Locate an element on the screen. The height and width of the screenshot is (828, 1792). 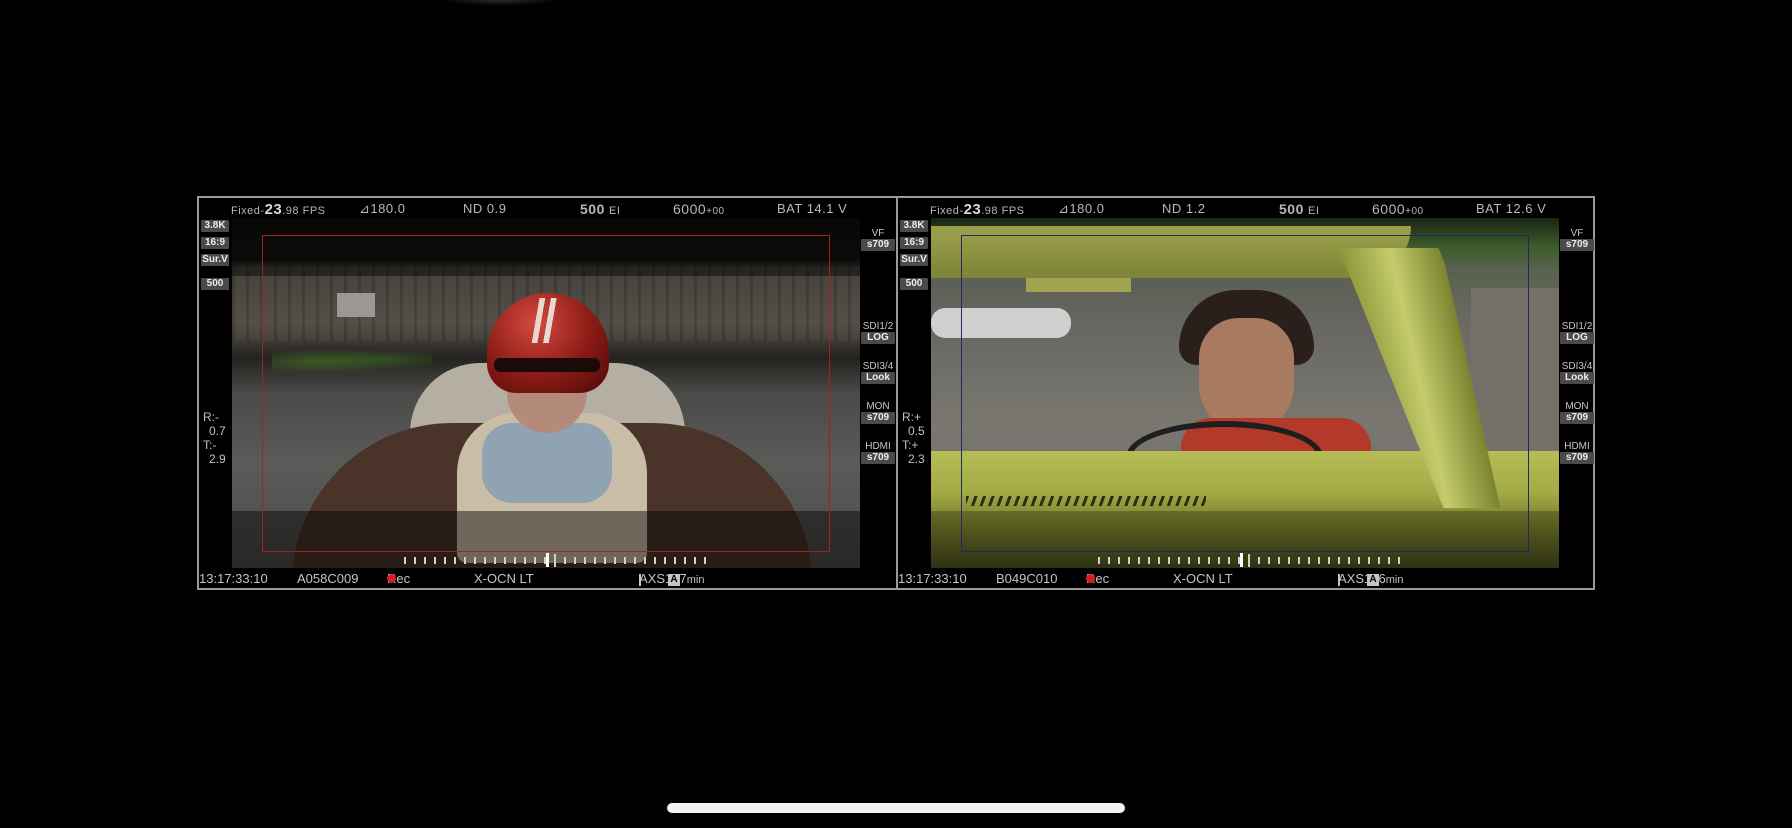
left-status-tags: 3.8K 16:9 Sur.V 500 is located at coordinates (914, 257).